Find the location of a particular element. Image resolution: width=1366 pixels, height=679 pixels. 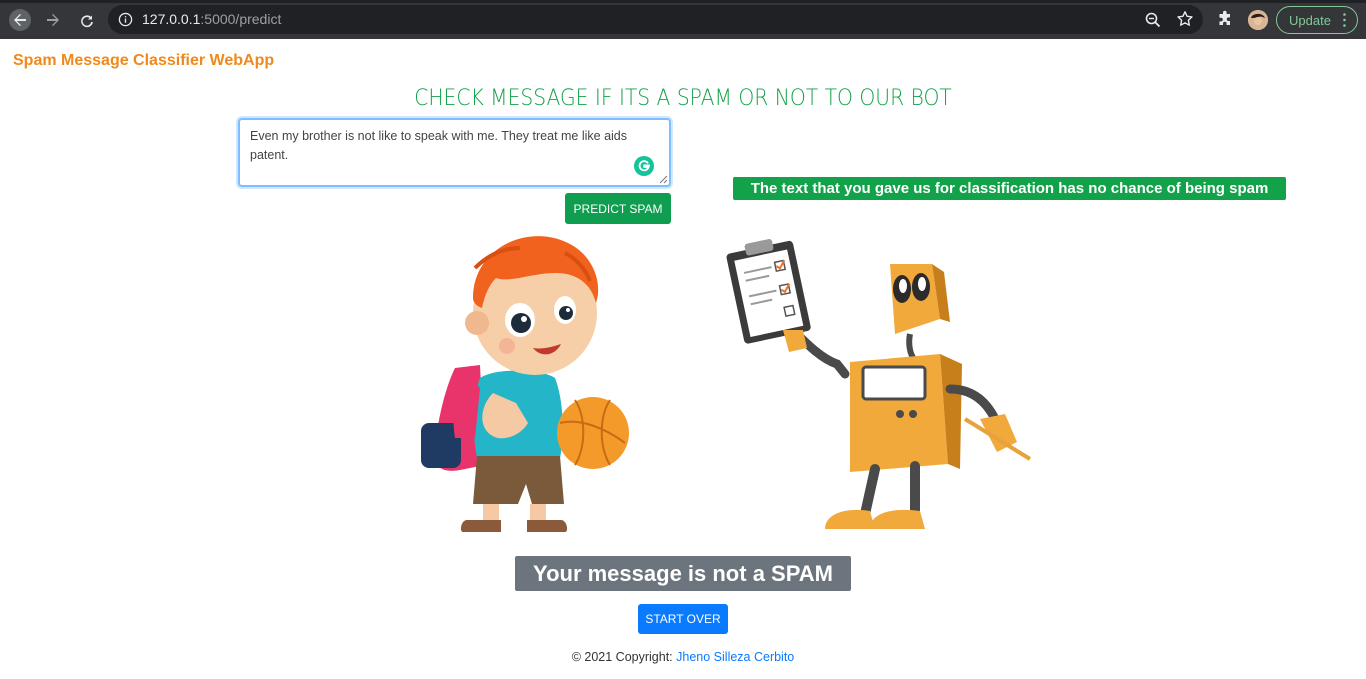

update-button: Update is located at coordinates (1317, 20).